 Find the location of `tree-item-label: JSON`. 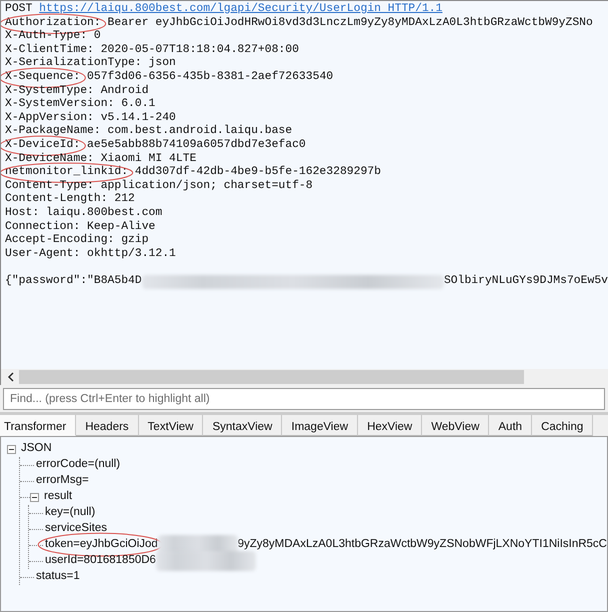

tree-item-label: JSON is located at coordinates (35, 449).